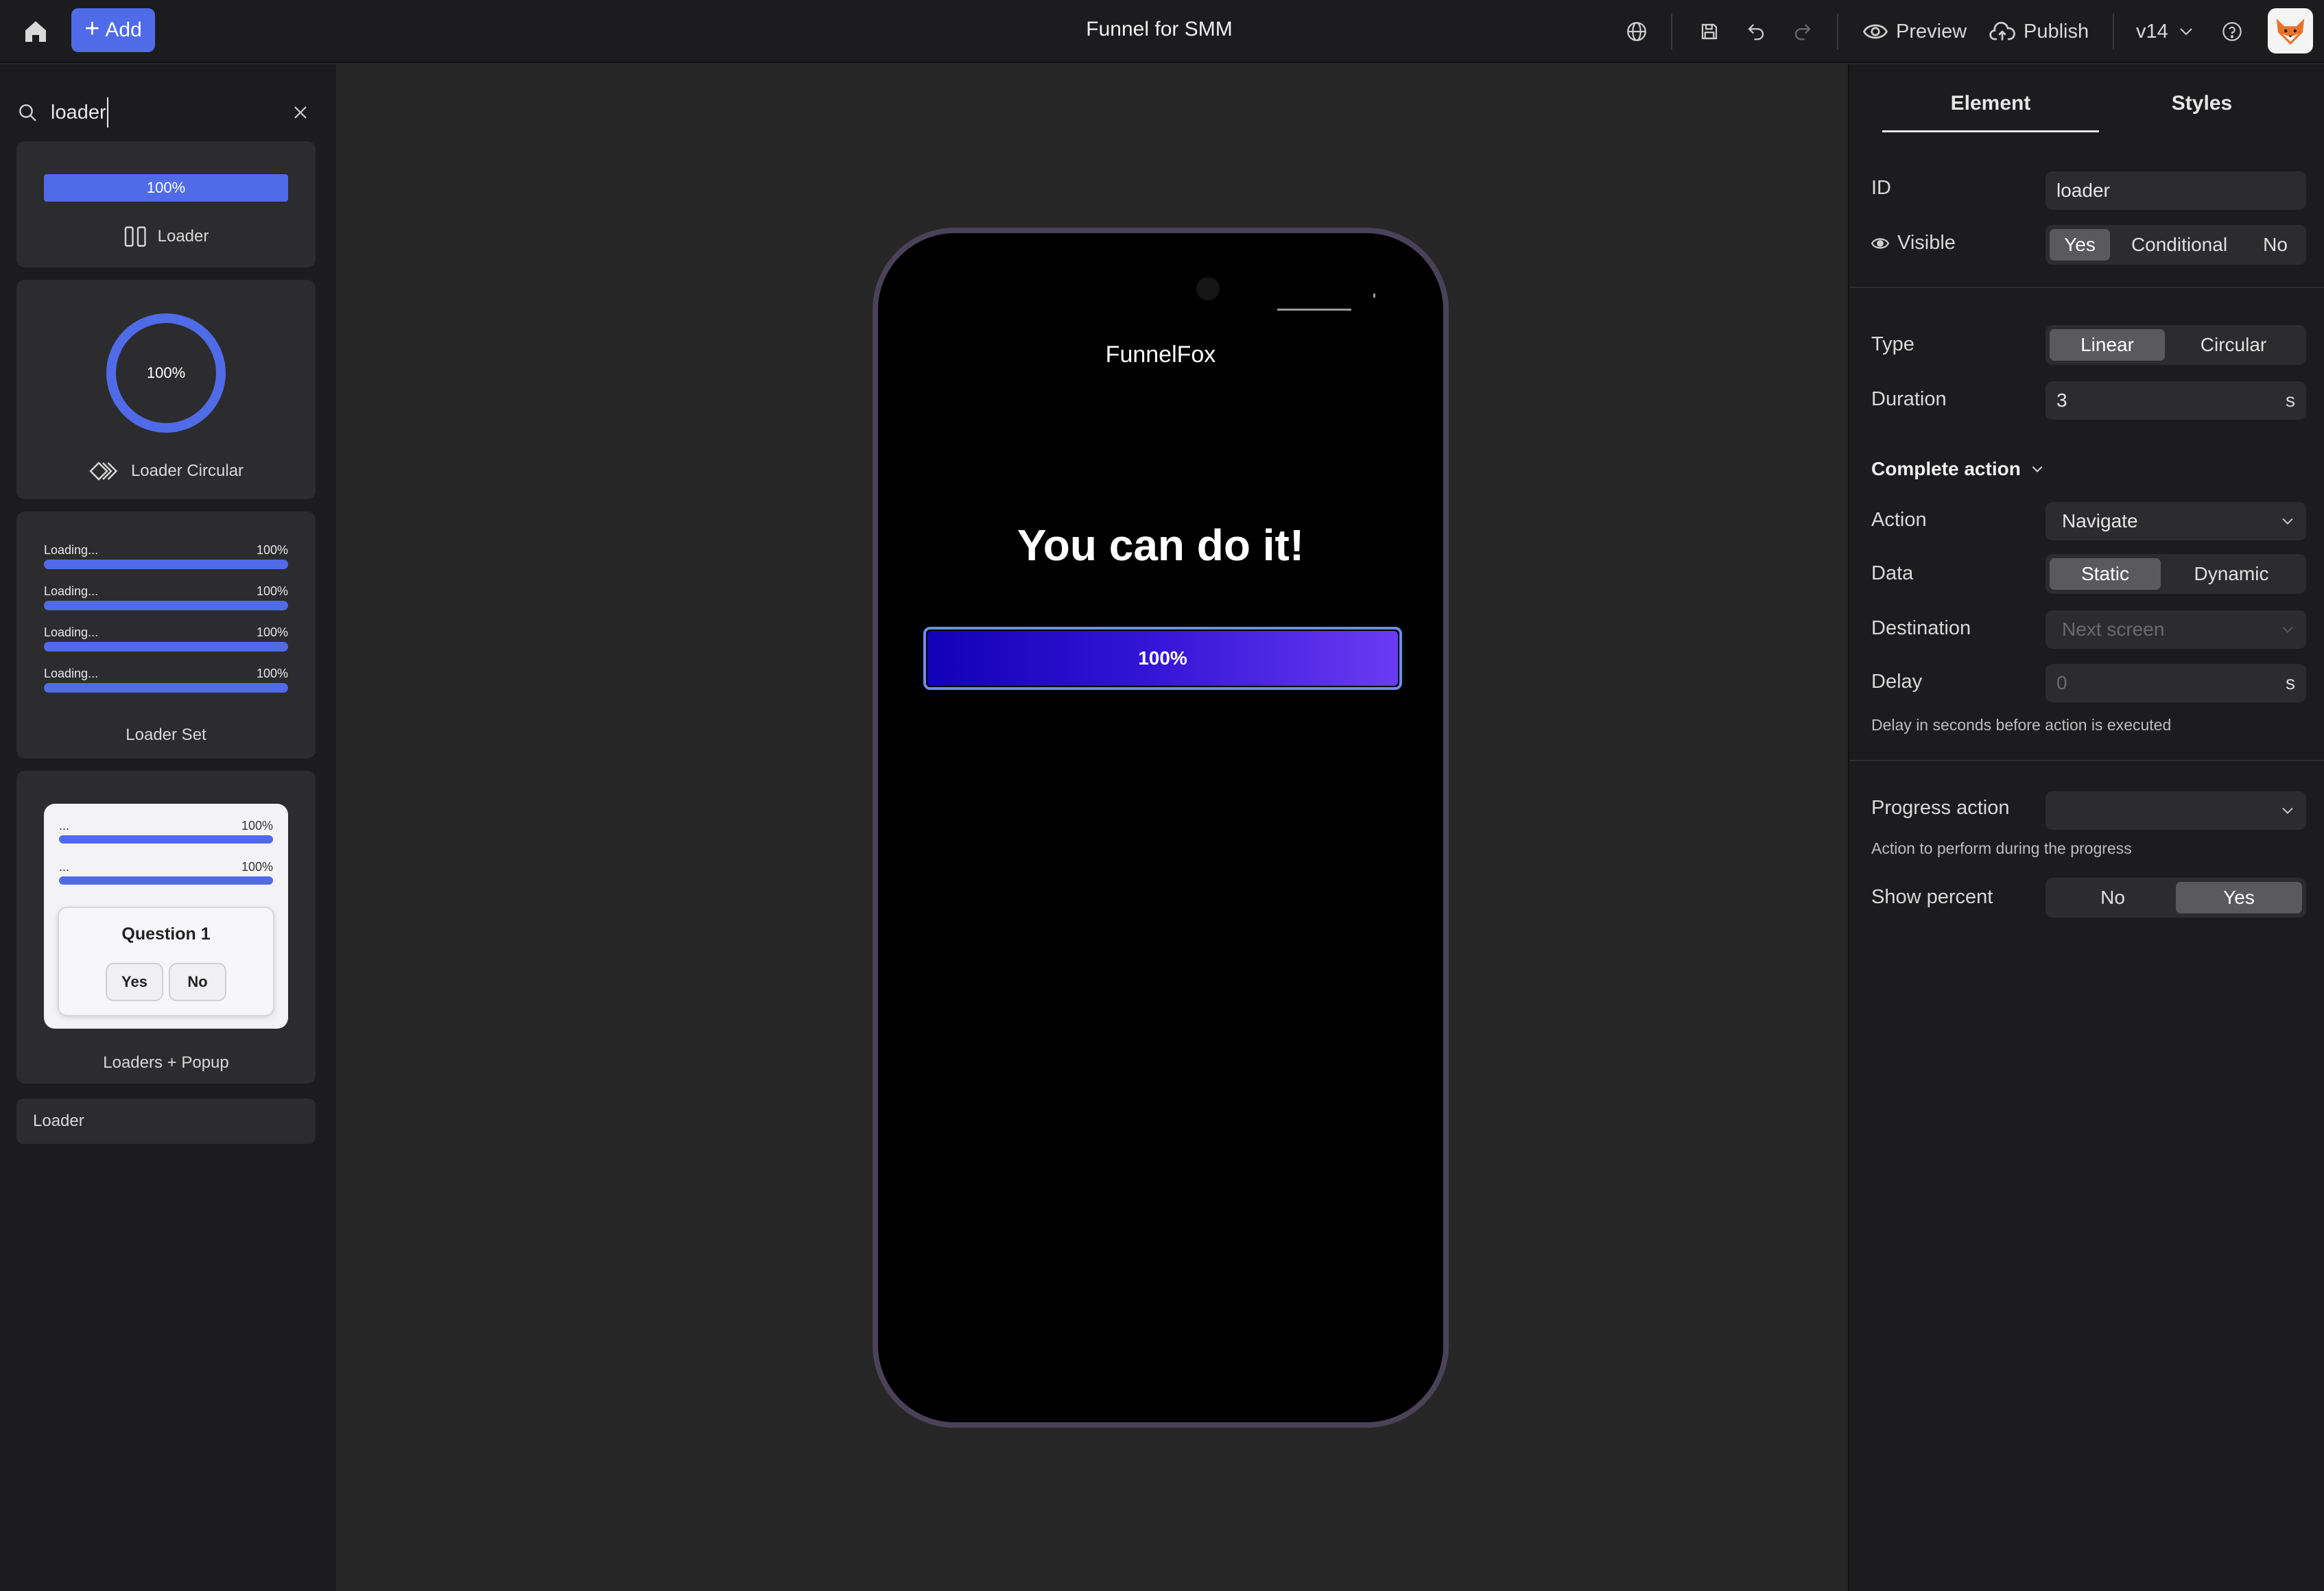 This screenshot has height=1591, width=2324. What do you see at coordinates (1756, 32) in the screenshot?
I see `undo-button` at bounding box center [1756, 32].